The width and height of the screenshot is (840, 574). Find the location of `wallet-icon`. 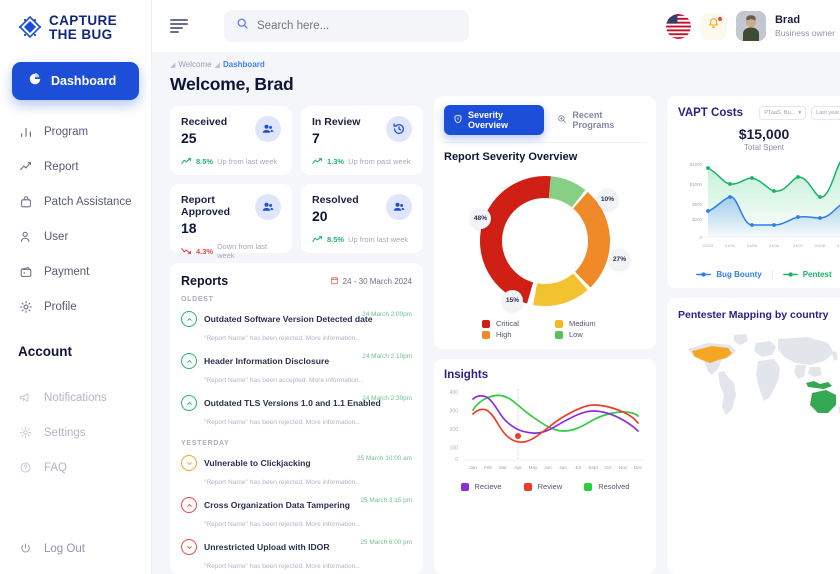

wallet-icon is located at coordinates (25, 271).